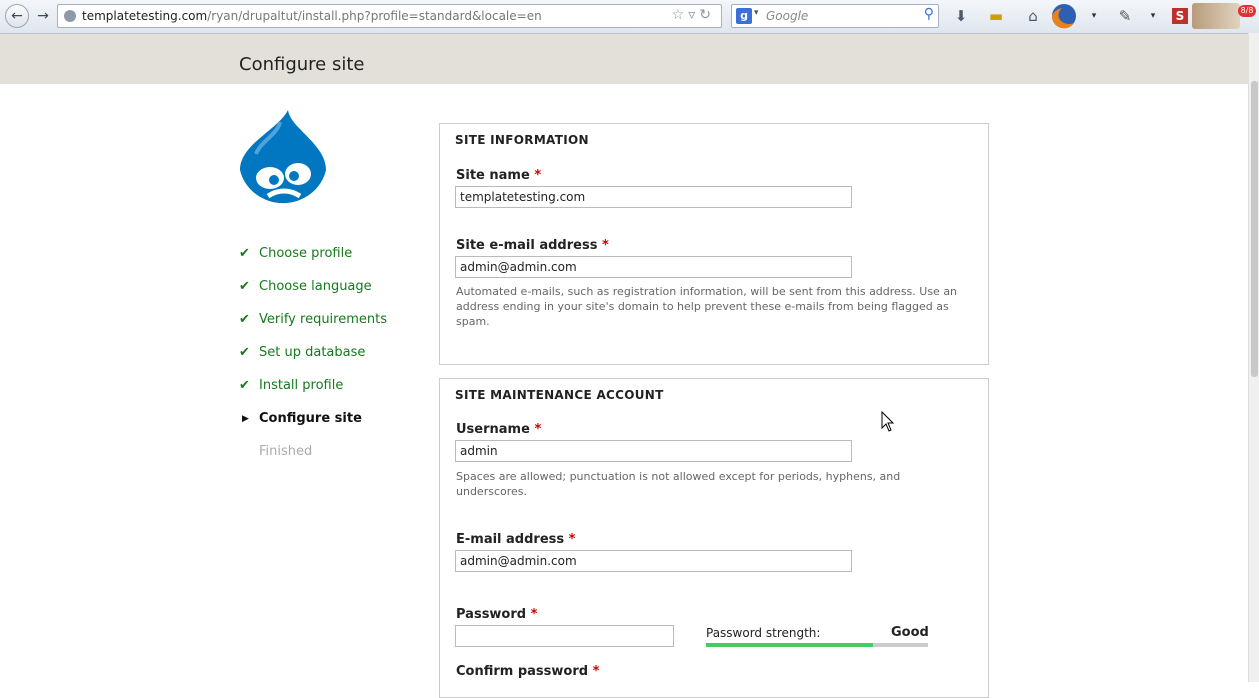 The width and height of the screenshot is (1259, 698). I want to click on label-text: Username, so click(493, 429).